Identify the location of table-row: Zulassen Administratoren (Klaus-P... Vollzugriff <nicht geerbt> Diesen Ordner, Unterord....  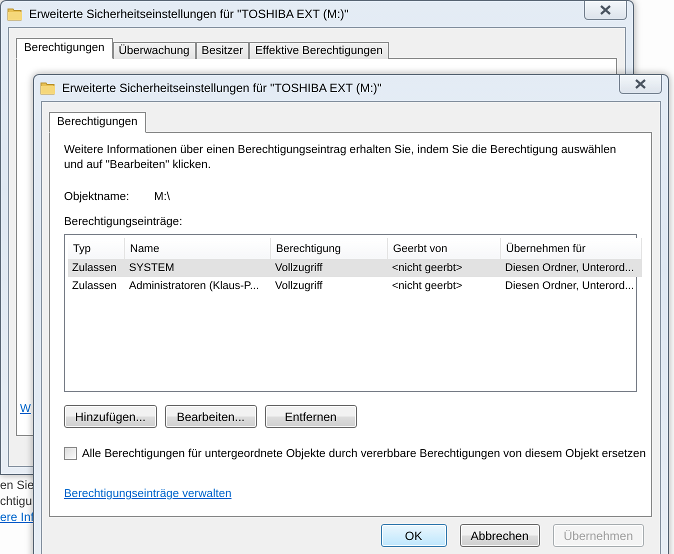
(355, 286).